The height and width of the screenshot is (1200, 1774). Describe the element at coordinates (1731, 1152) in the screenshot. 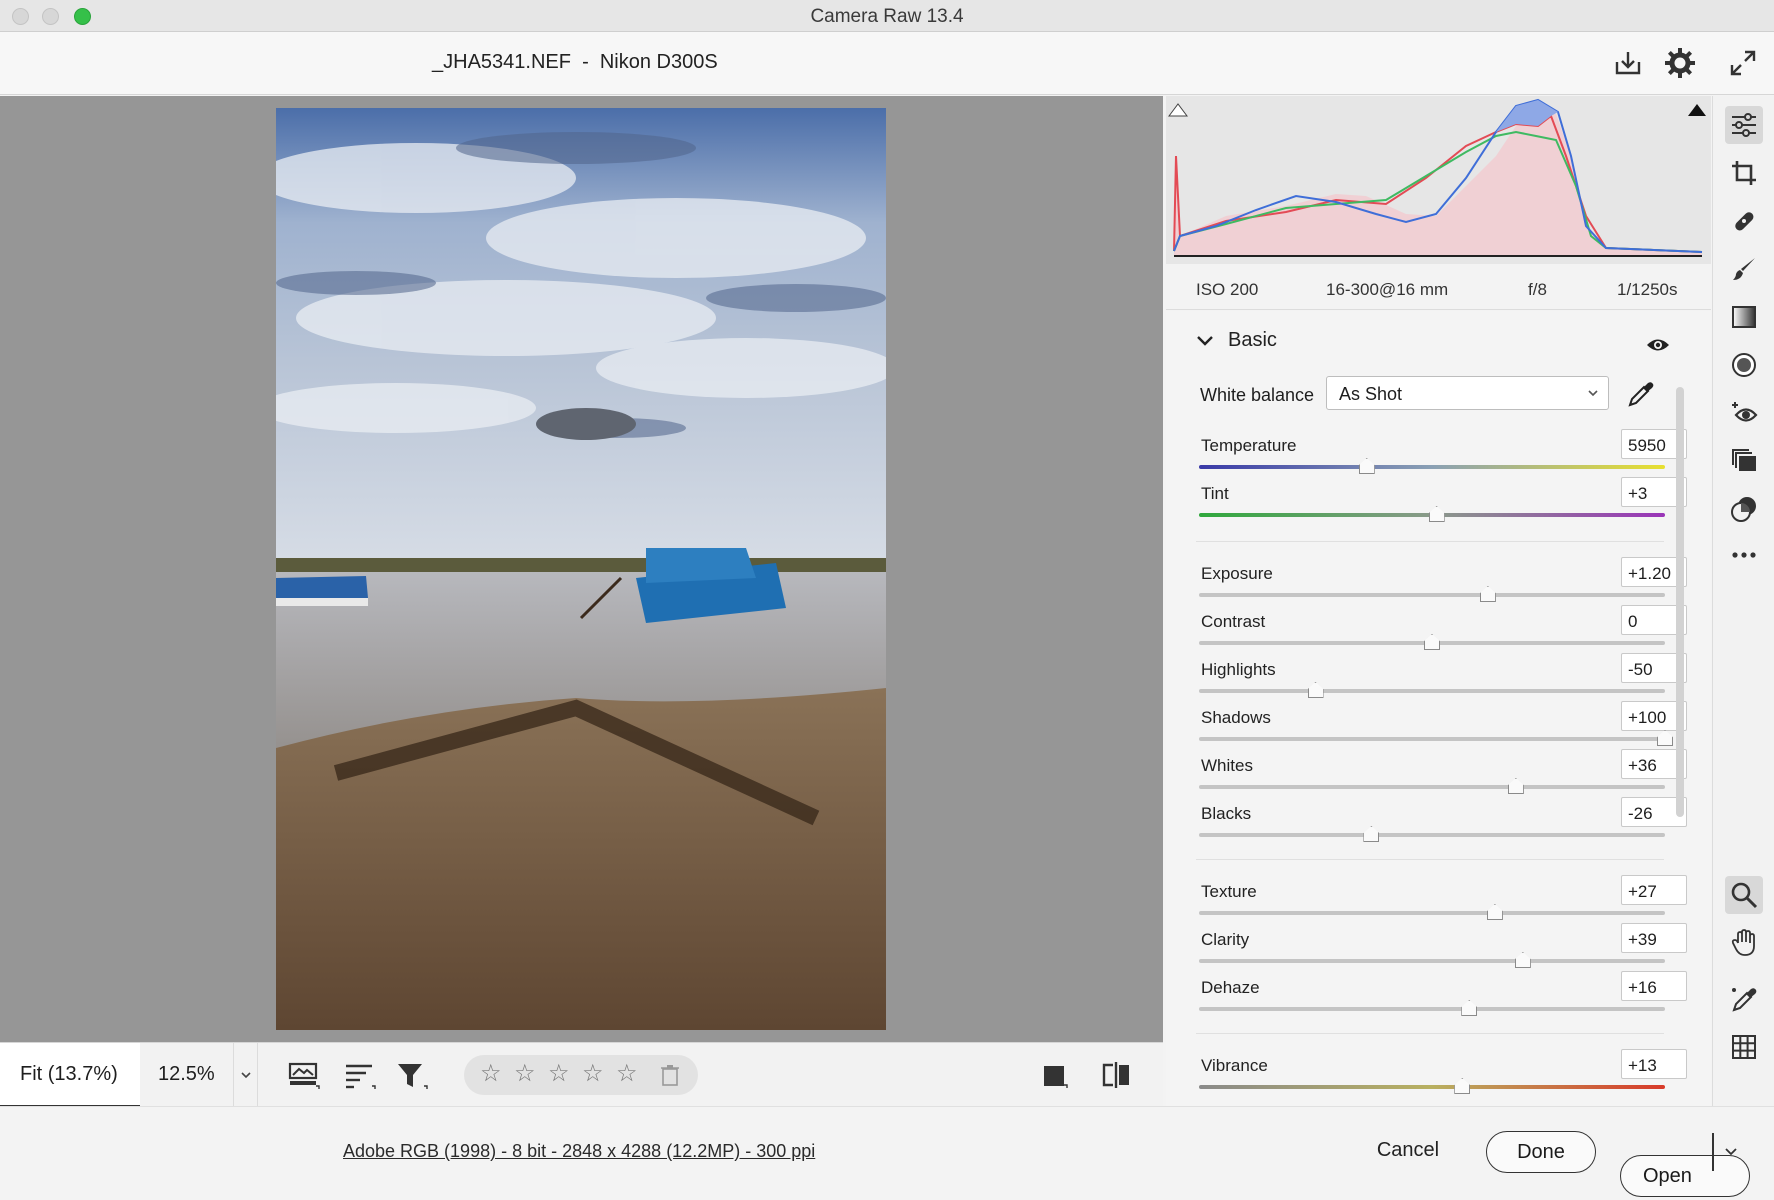

I see `open-options-button` at that location.